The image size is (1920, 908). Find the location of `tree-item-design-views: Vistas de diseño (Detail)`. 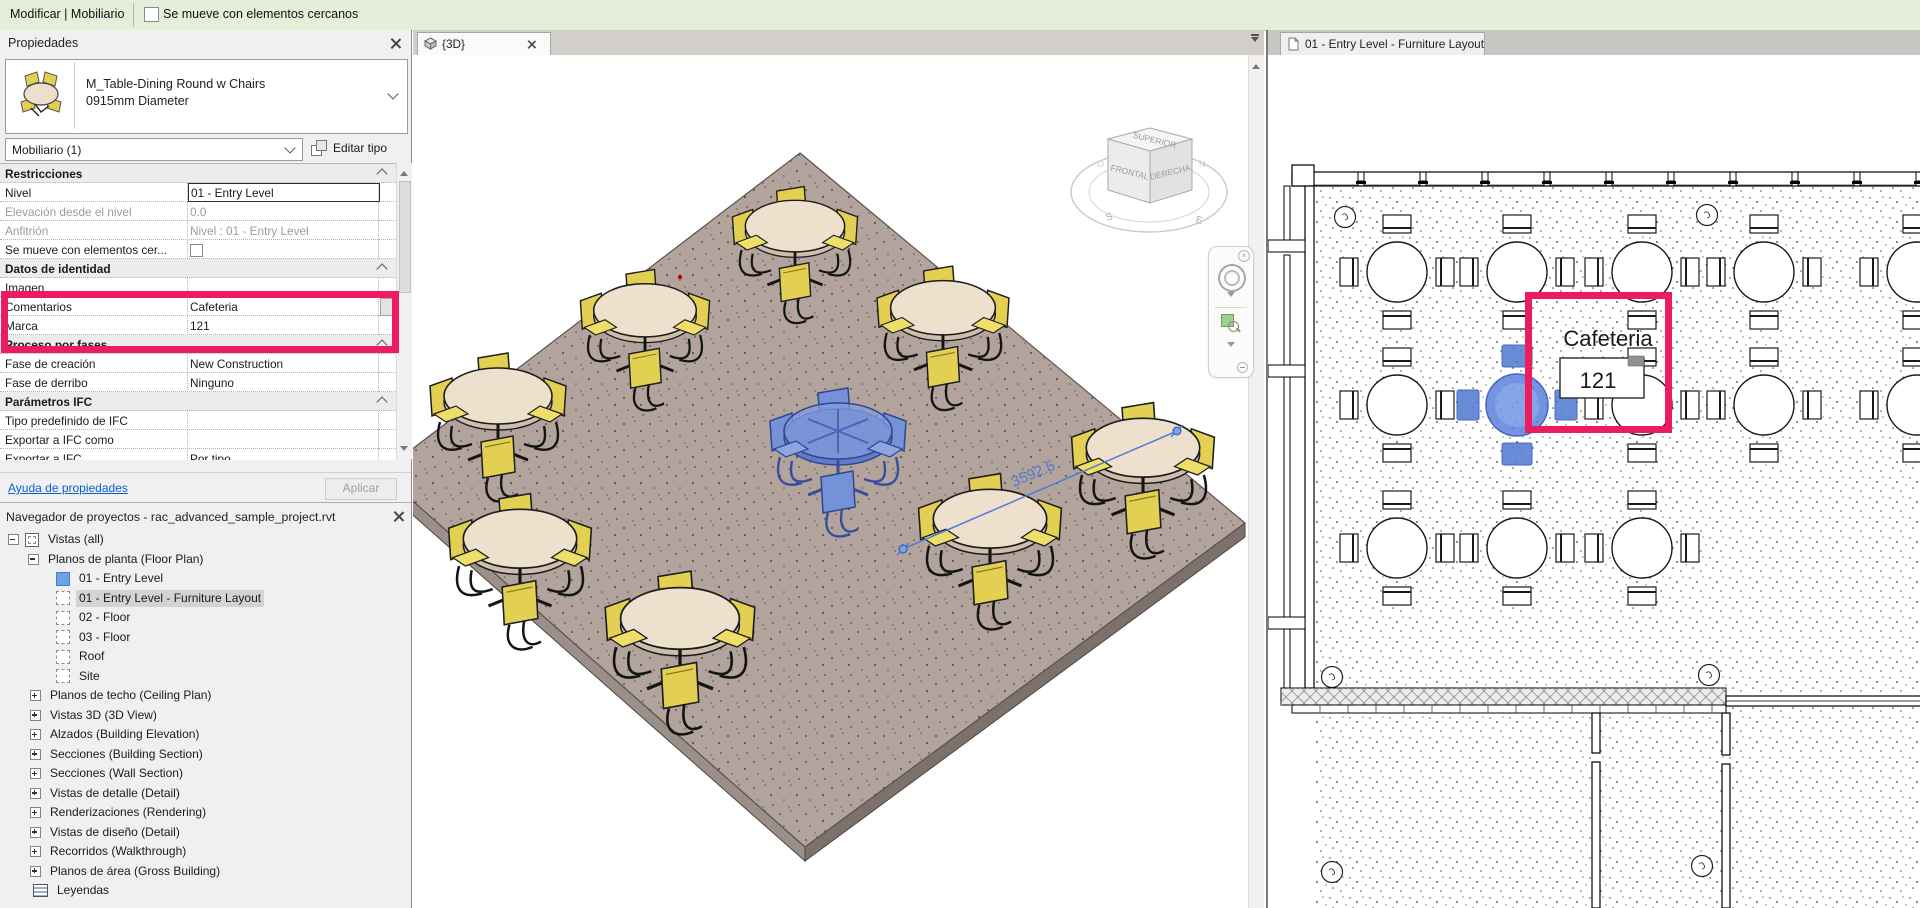

tree-item-design-views: Vistas de diseño (Detail) is located at coordinates (205, 833).